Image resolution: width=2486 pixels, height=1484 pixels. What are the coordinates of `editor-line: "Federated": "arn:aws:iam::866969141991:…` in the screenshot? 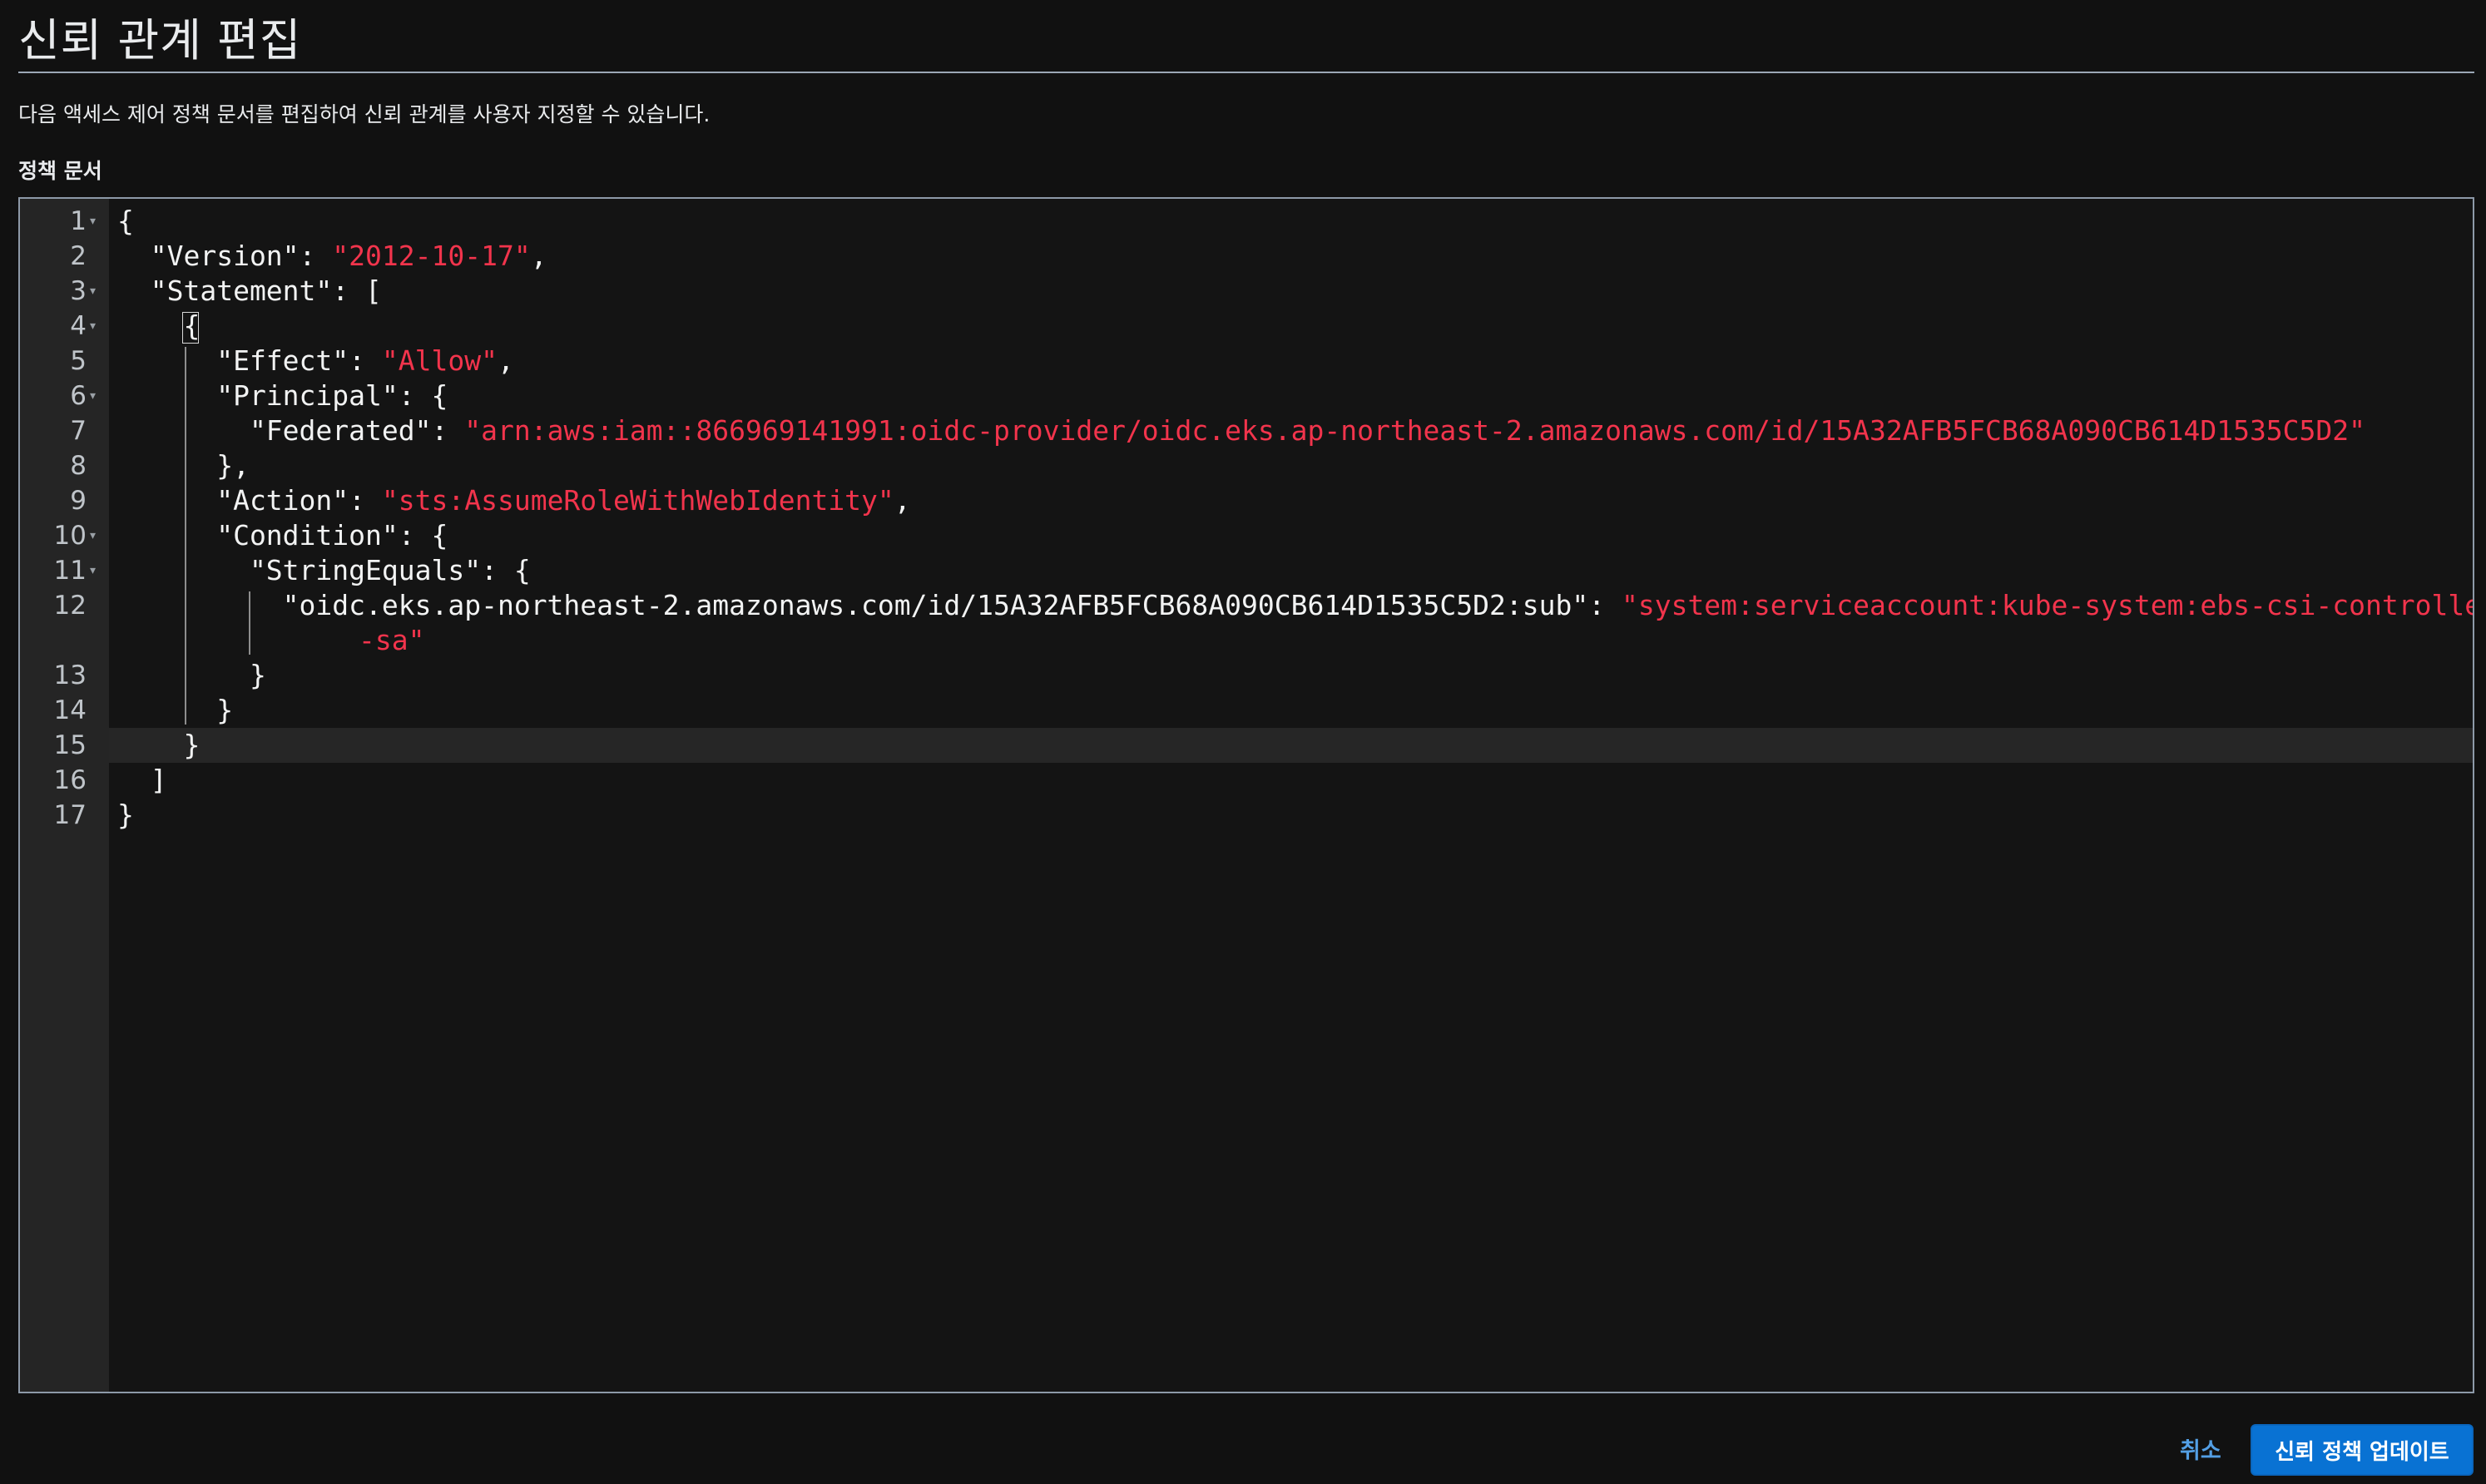 It's located at (1291, 431).